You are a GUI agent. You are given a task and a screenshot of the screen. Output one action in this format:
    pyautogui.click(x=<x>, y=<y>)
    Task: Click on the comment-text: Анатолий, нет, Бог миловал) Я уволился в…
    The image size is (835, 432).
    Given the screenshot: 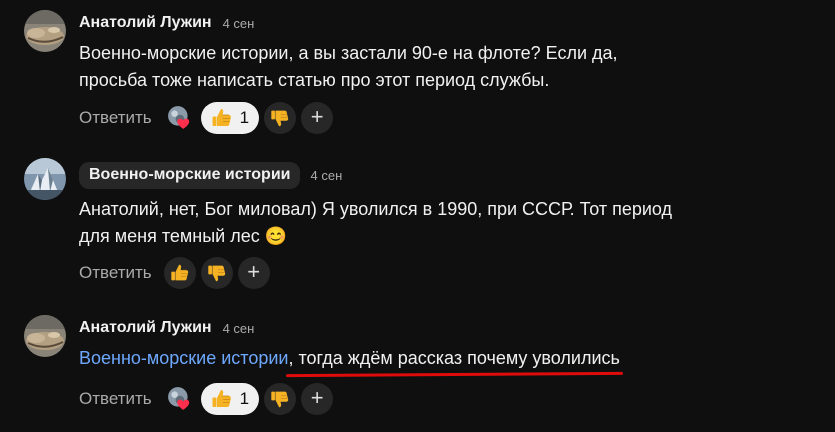 What is the action you would take?
    pyautogui.click(x=378, y=222)
    